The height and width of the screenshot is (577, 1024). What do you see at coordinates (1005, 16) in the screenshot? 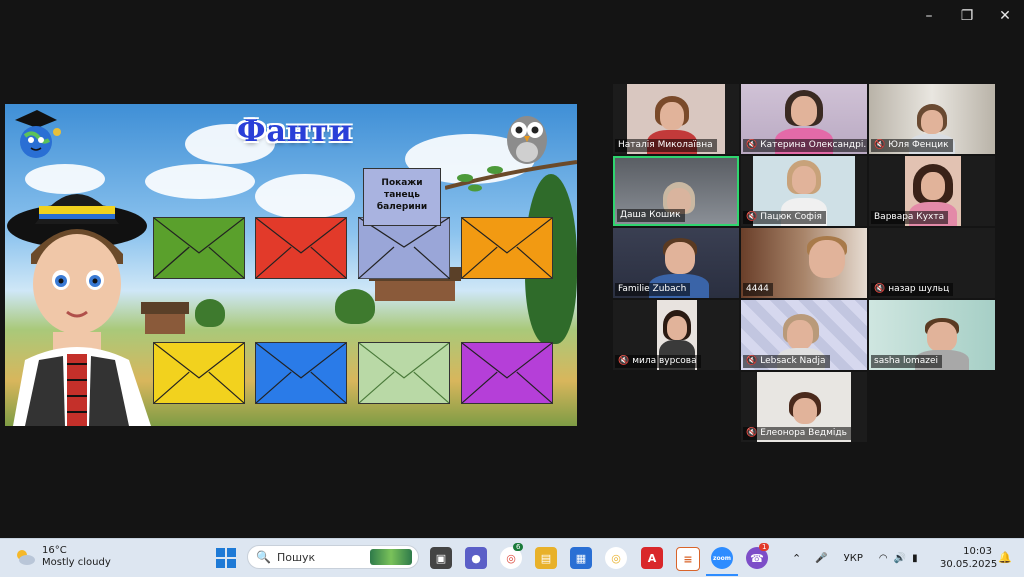
I see `close-icon: ✕` at bounding box center [1005, 16].